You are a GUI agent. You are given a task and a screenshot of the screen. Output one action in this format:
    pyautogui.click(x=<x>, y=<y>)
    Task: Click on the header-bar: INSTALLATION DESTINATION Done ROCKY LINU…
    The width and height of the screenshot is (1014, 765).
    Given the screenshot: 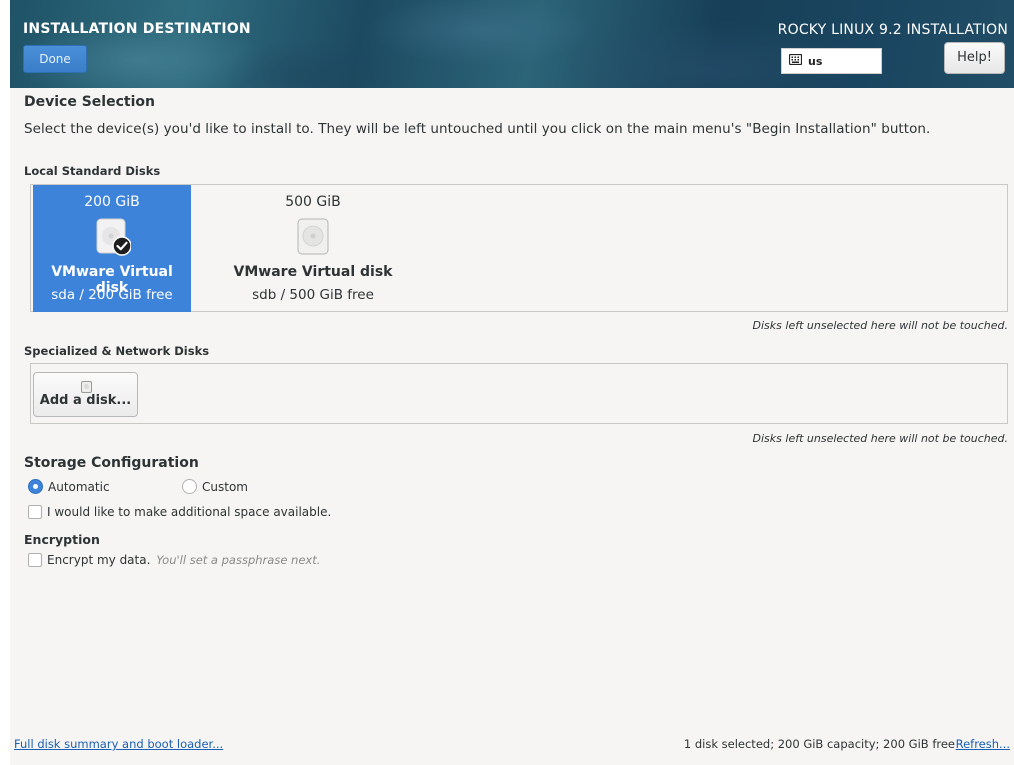 What is the action you would take?
    pyautogui.click(x=512, y=44)
    